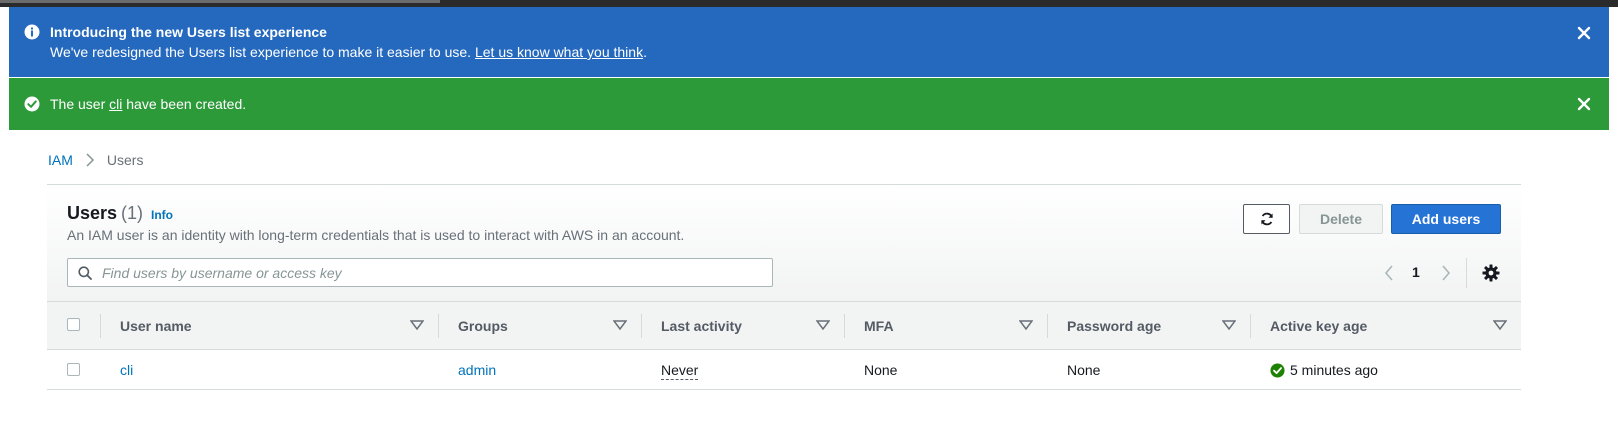  I want to click on cell-last-activity: Never, so click(680, 371).